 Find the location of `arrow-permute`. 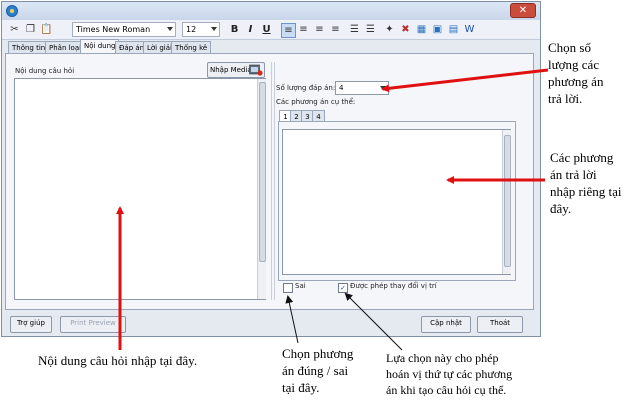

arrow-permute is located at coordinates (373, 321).